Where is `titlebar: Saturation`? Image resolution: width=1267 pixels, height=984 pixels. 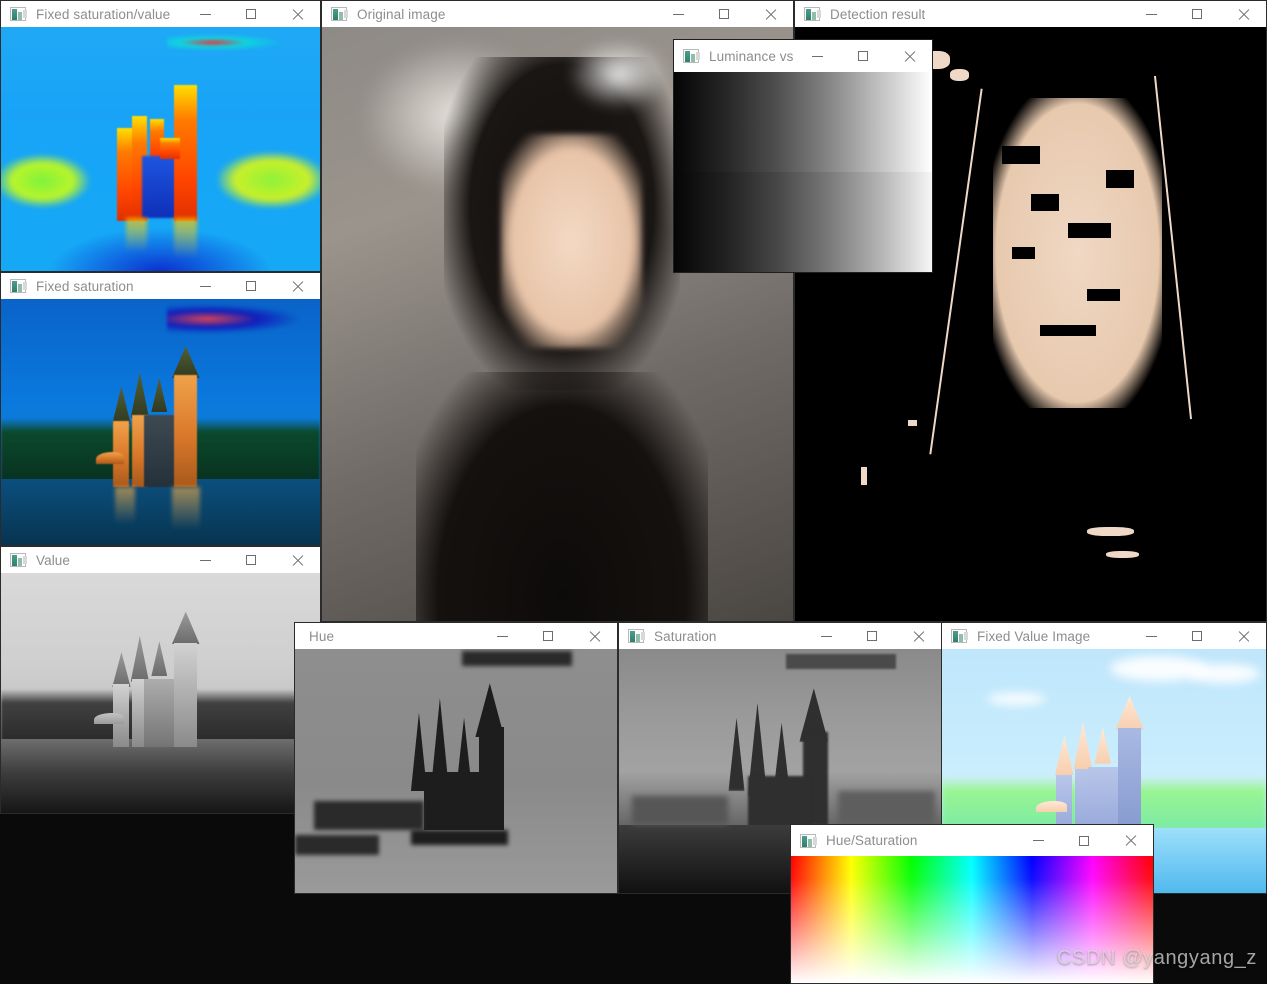
titlebar: Saturation is located at coordinates (780, 636).